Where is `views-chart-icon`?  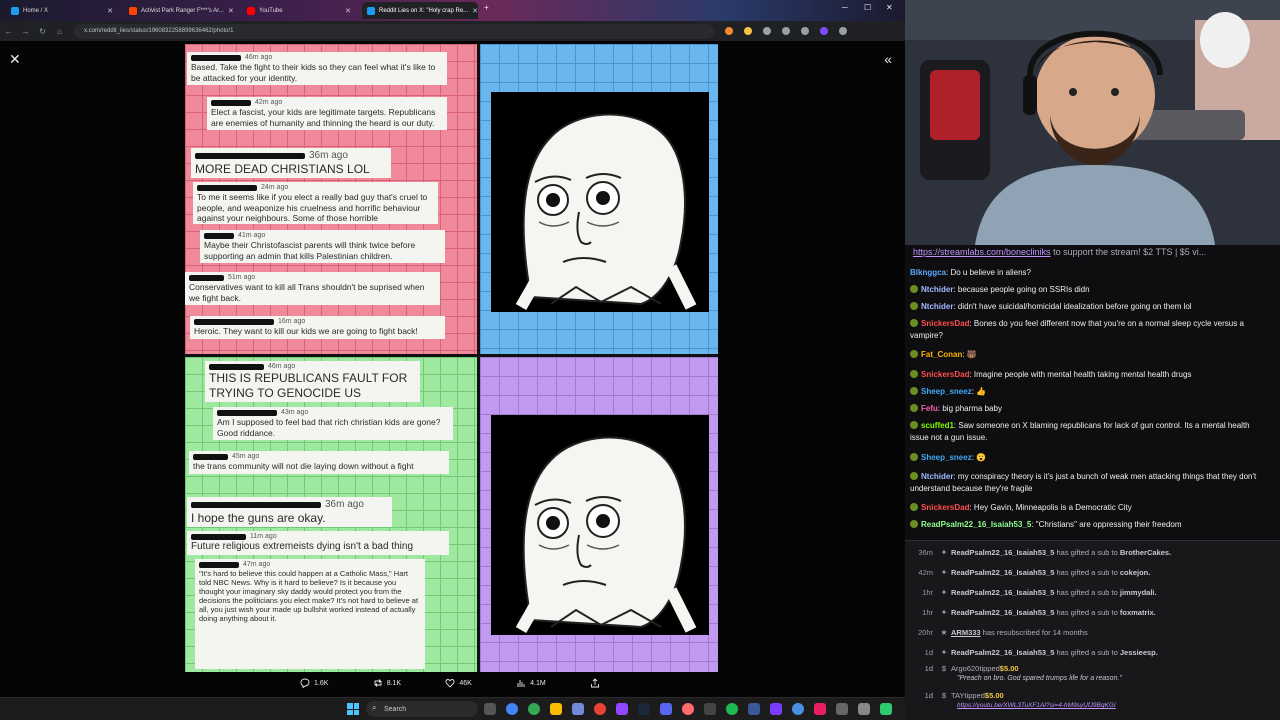
views-chart-icon is located at coordinates (521, 683).